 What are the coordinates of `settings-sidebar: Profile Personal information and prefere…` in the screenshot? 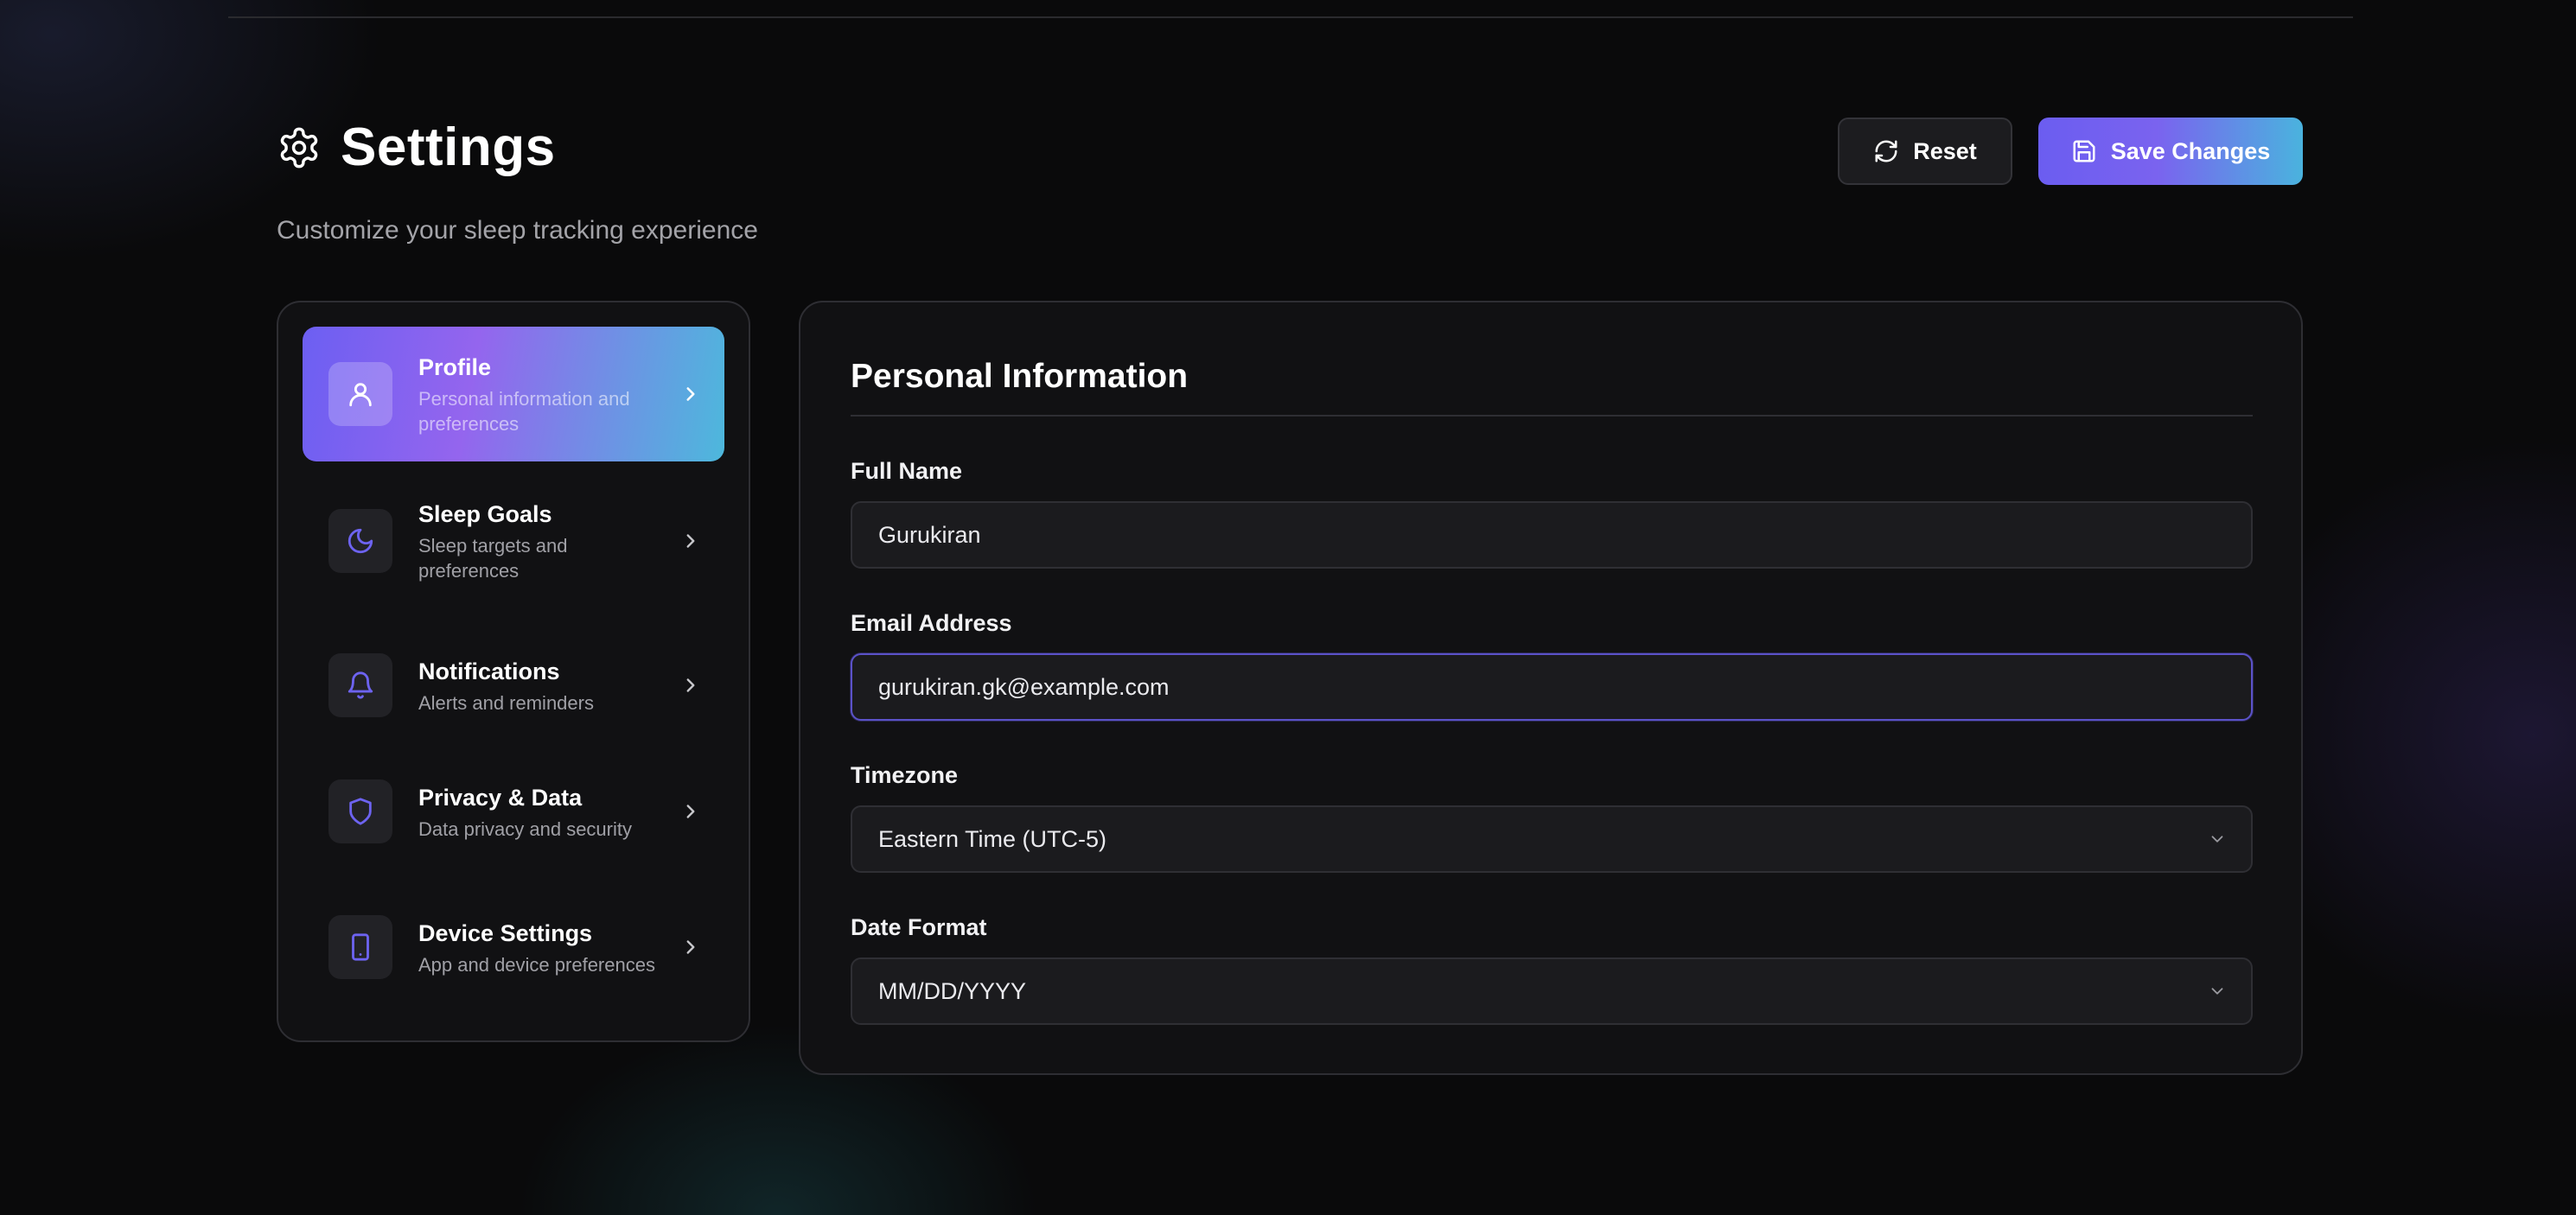 It's located at (513, 671).